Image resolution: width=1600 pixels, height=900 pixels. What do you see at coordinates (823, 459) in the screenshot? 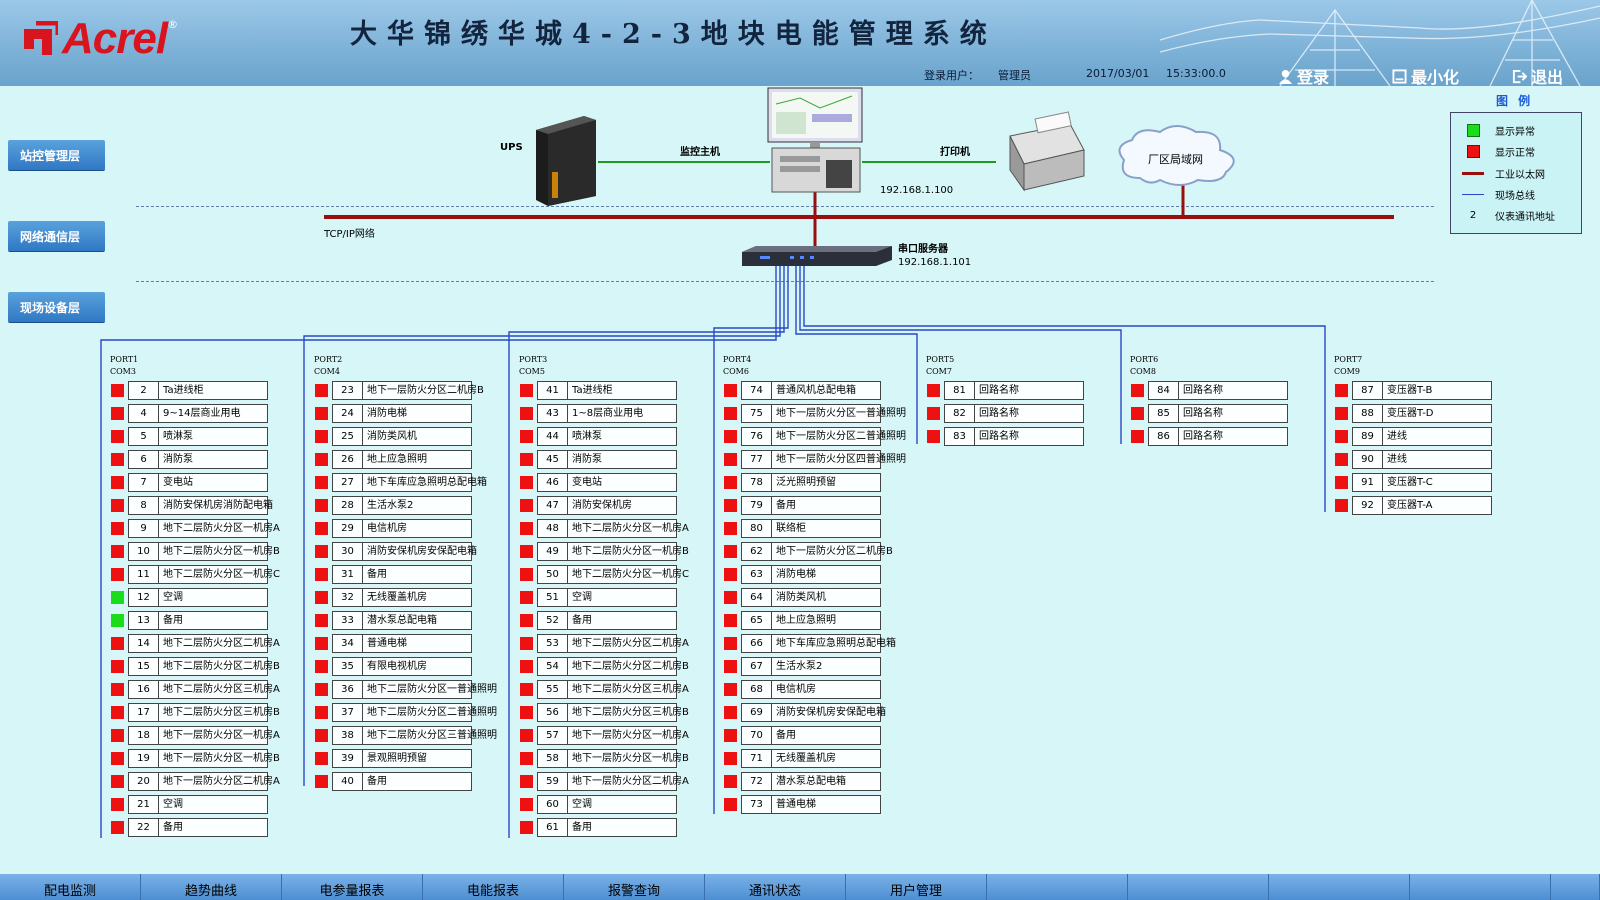
I see `device-box: 77 地下一层防火分区四普通照明` at bounding box center [823, 459].